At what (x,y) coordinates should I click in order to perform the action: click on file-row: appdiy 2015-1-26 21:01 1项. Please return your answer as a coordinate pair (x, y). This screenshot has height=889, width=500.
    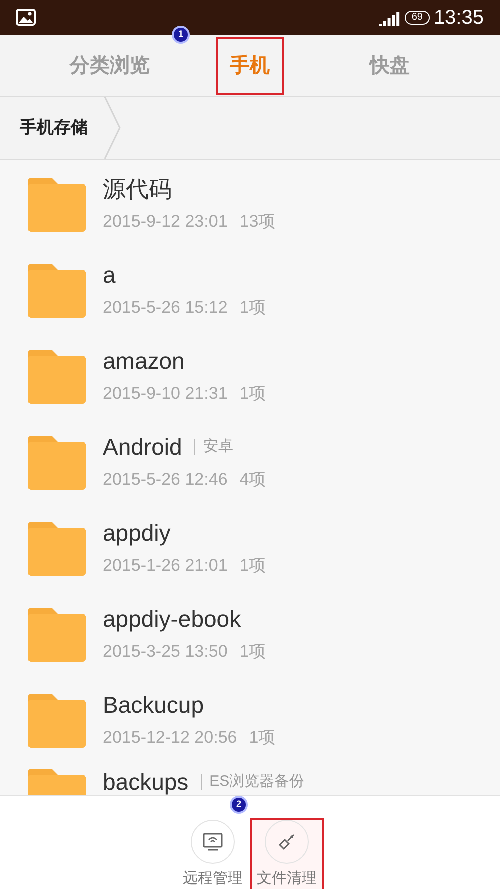
    Looking at the image, I should click on (250, 547).